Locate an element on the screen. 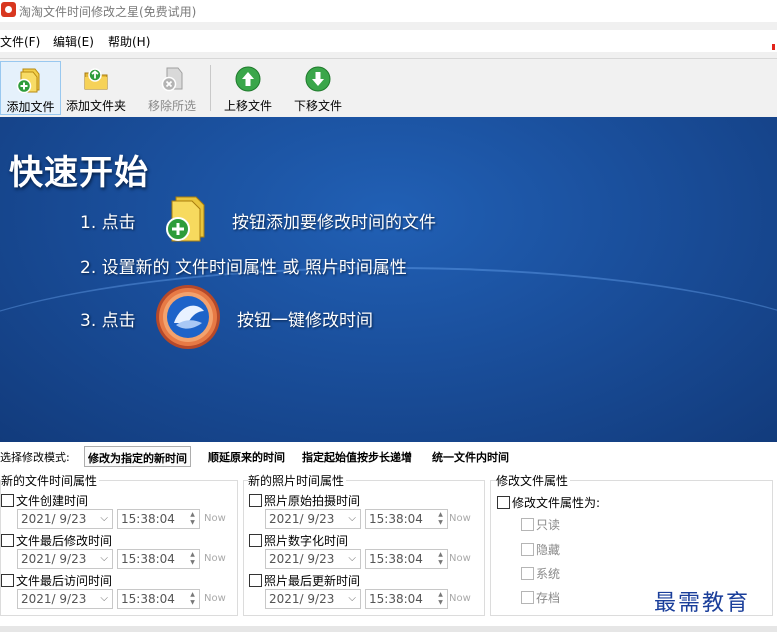  menu-bar: 文件(F) 编辑(E) 帮助(H) is located at coordinates (388, 41).